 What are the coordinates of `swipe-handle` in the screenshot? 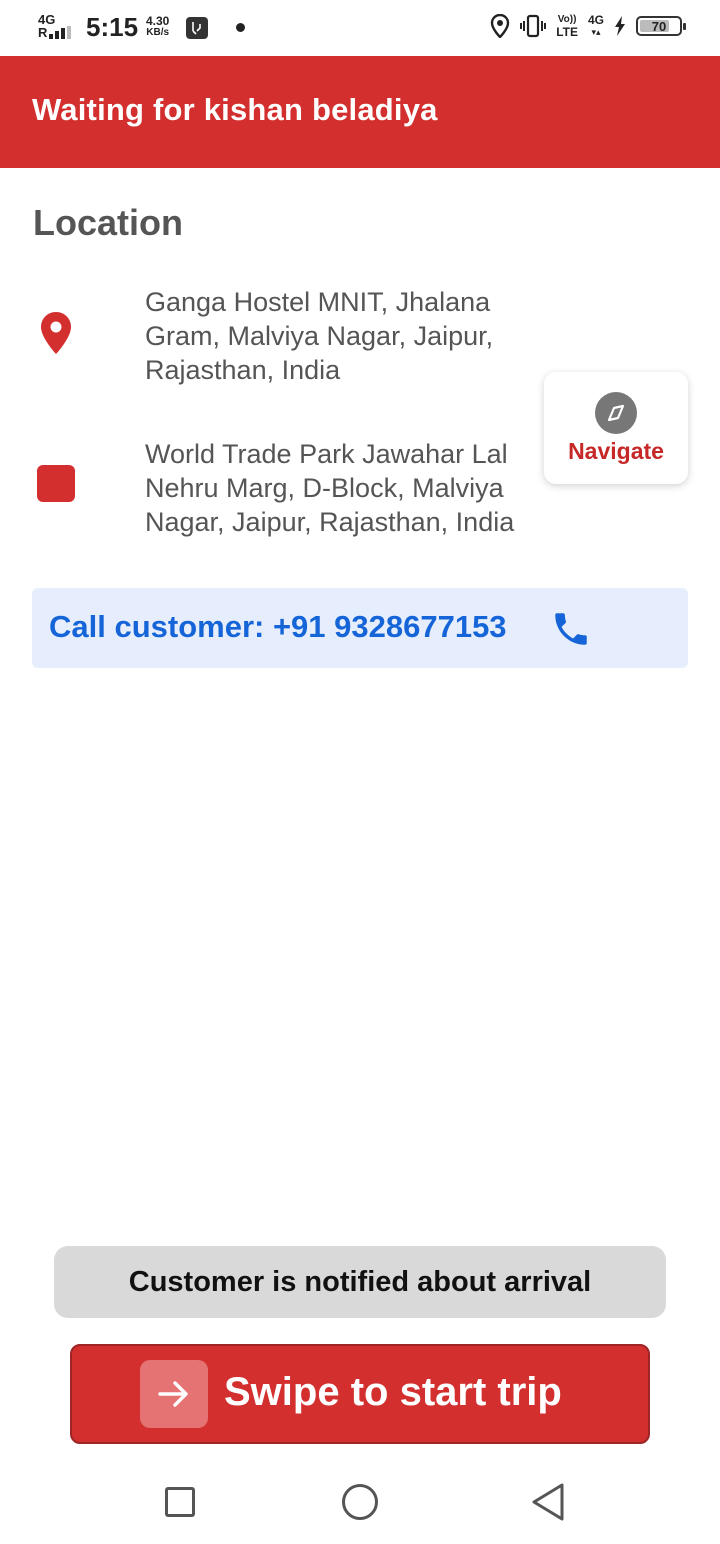 It's located at (174, 1394).